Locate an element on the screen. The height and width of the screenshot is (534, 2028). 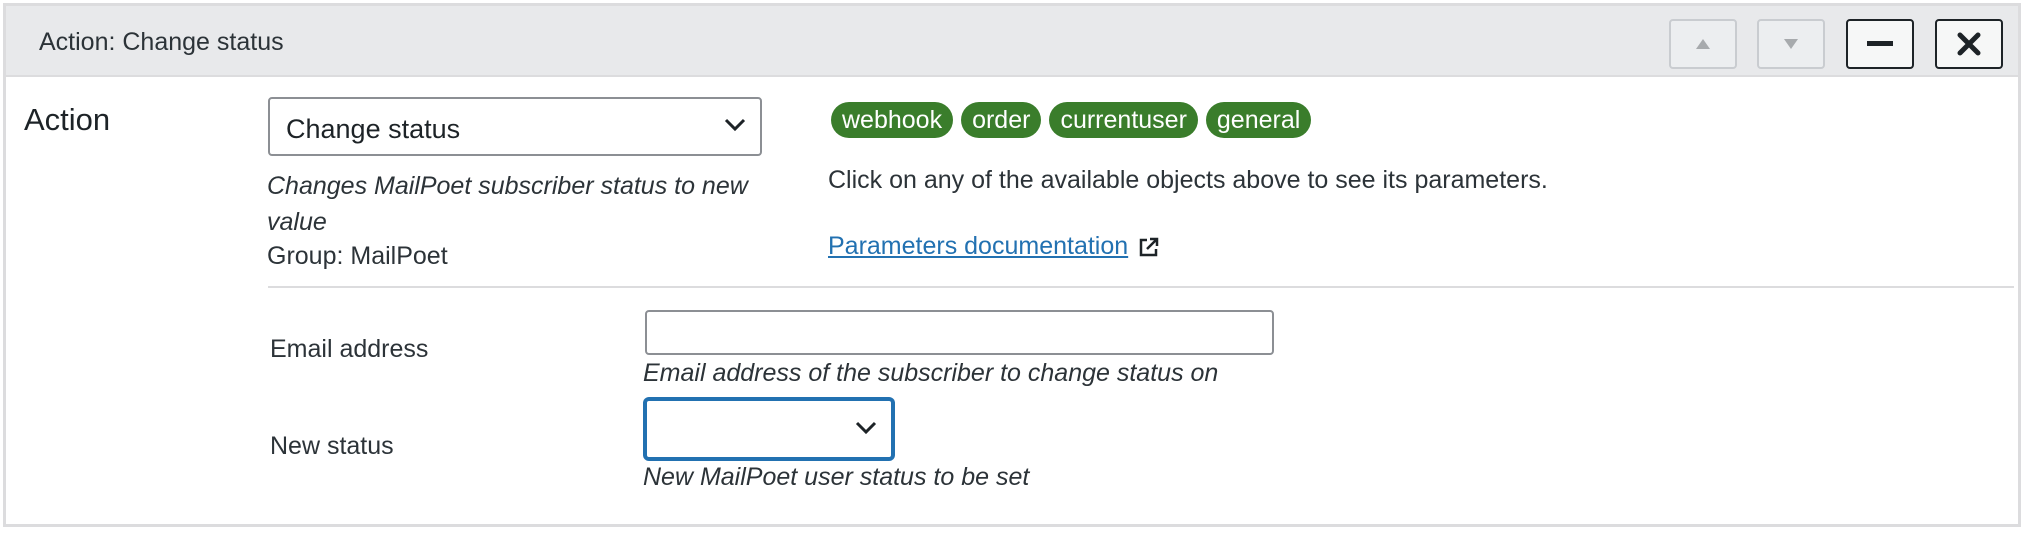
triangle-up-icon is located at coordinates (1703, 44).